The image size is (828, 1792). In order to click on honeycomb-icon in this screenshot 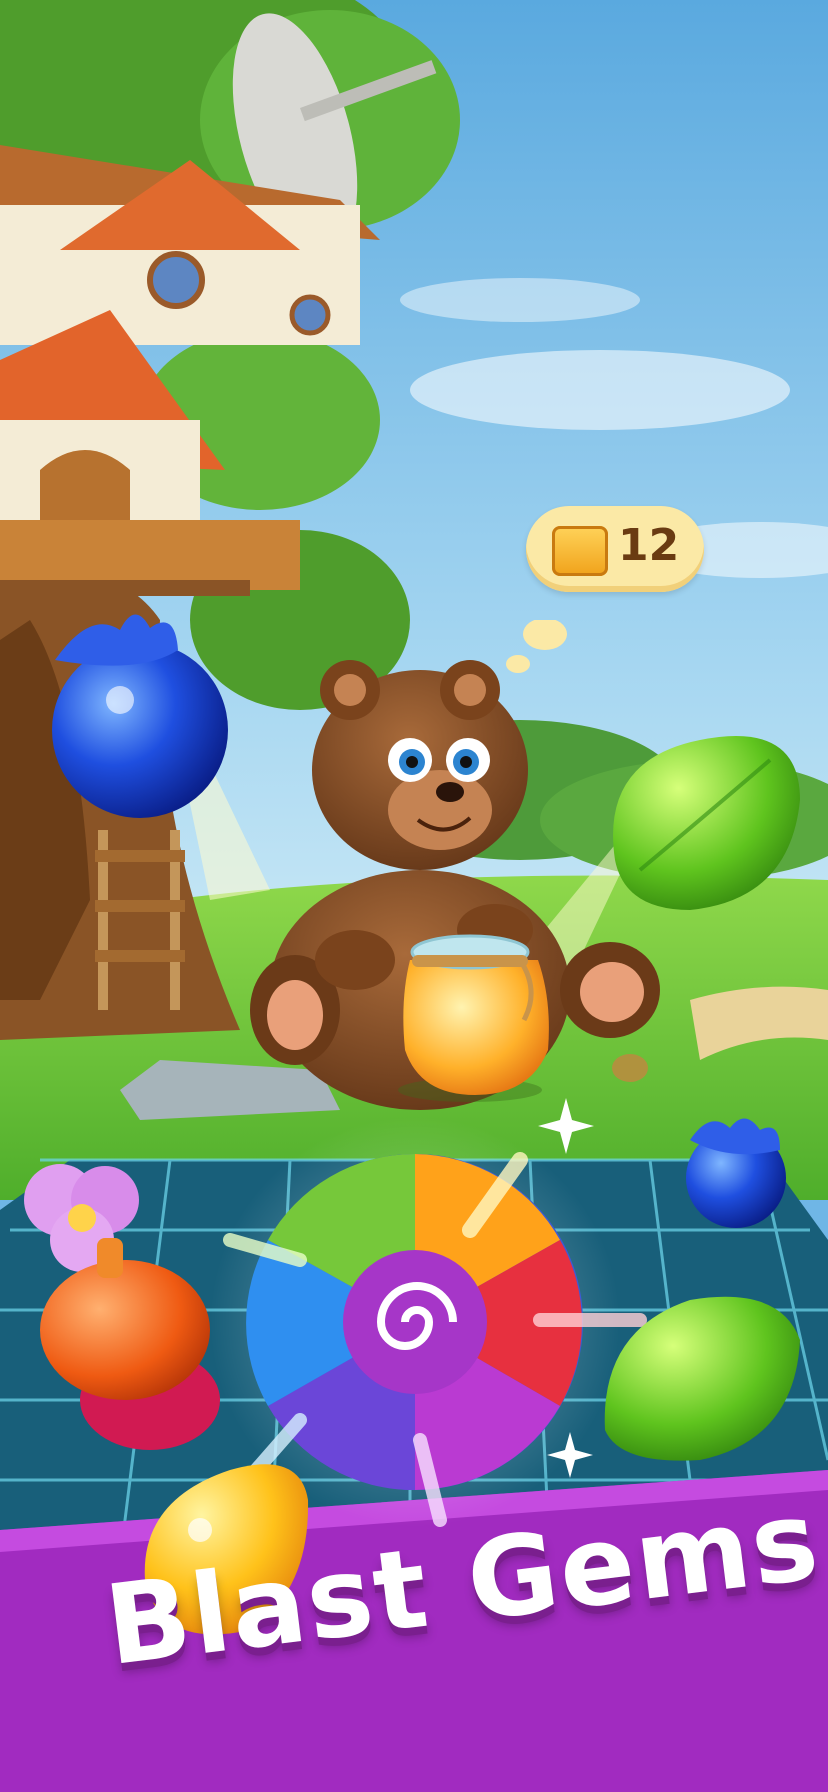, I will do `click(580, 551)`.